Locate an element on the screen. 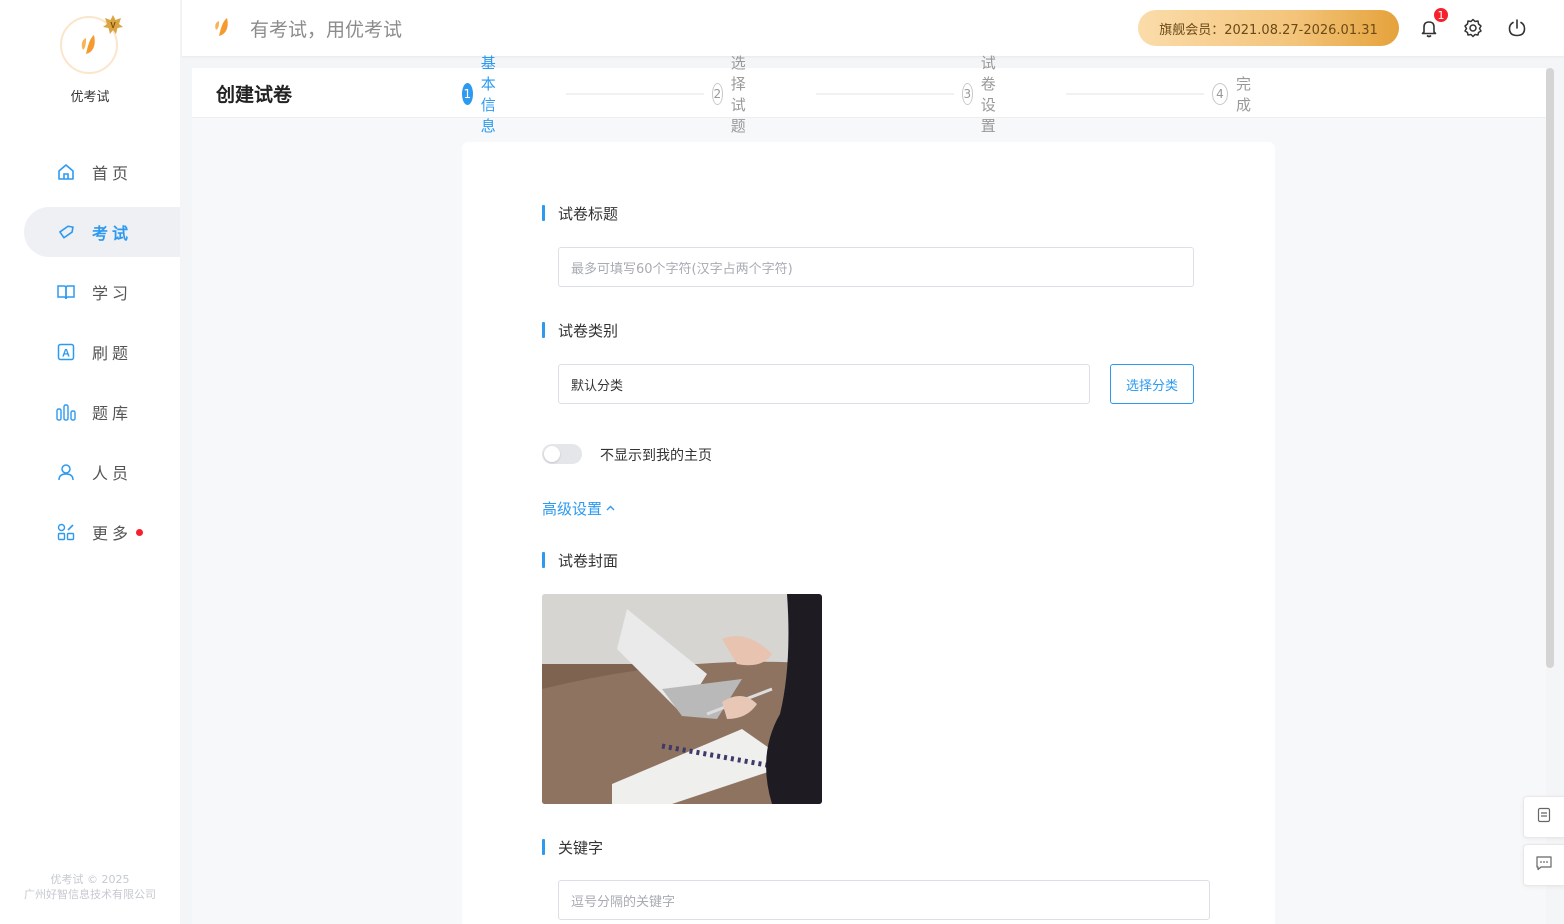 This screenshot has height=924, width=1564. nav-label-home: 首页 is located at coordinates (112, 173).